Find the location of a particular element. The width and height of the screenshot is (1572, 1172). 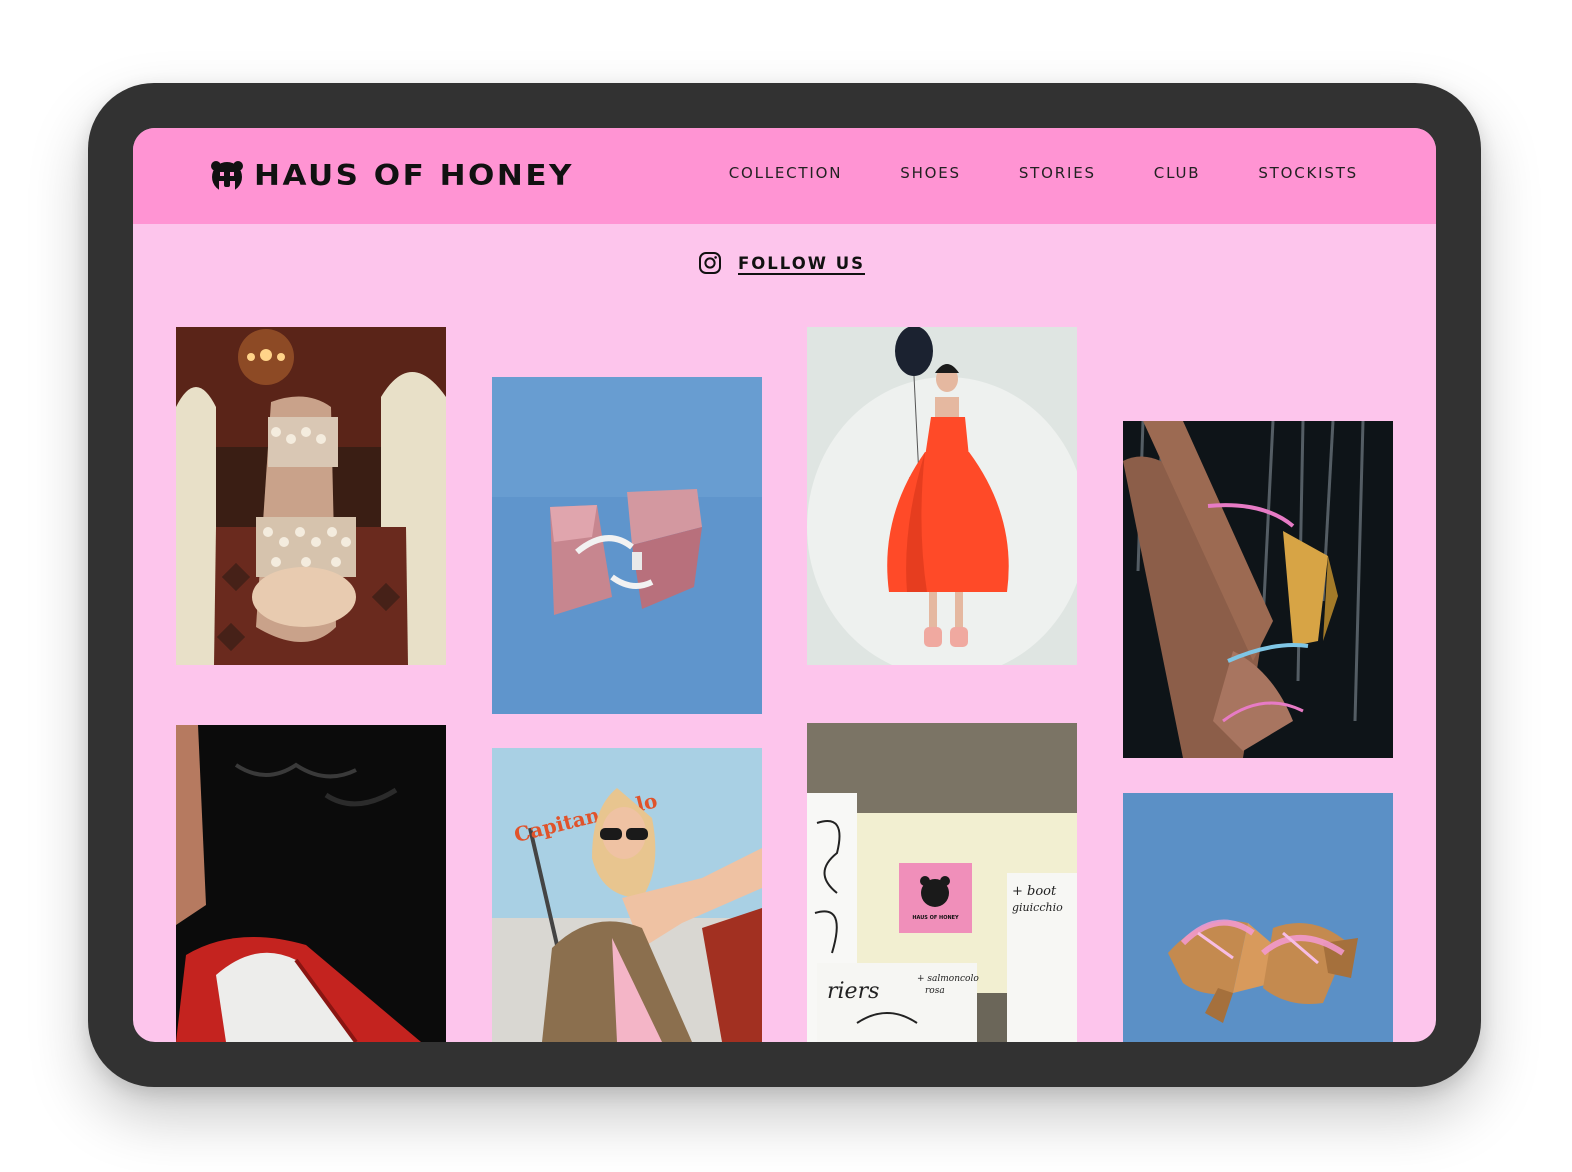

brand-logo-link: HAUS OF HONEY is located at coordinates (392, 176).